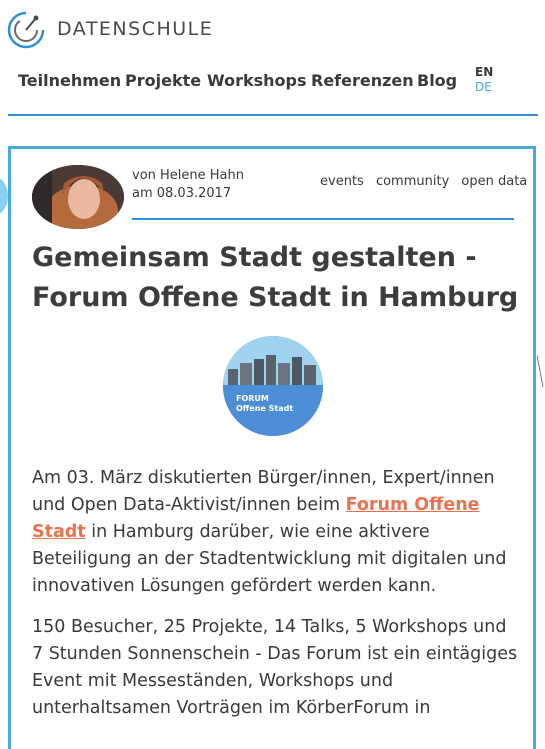 This screenshot has height=749, width=545. What do you see at coordinates (342, 181) in the screenshot?
I see `tag-events: events` at bounding box center [342, 181].